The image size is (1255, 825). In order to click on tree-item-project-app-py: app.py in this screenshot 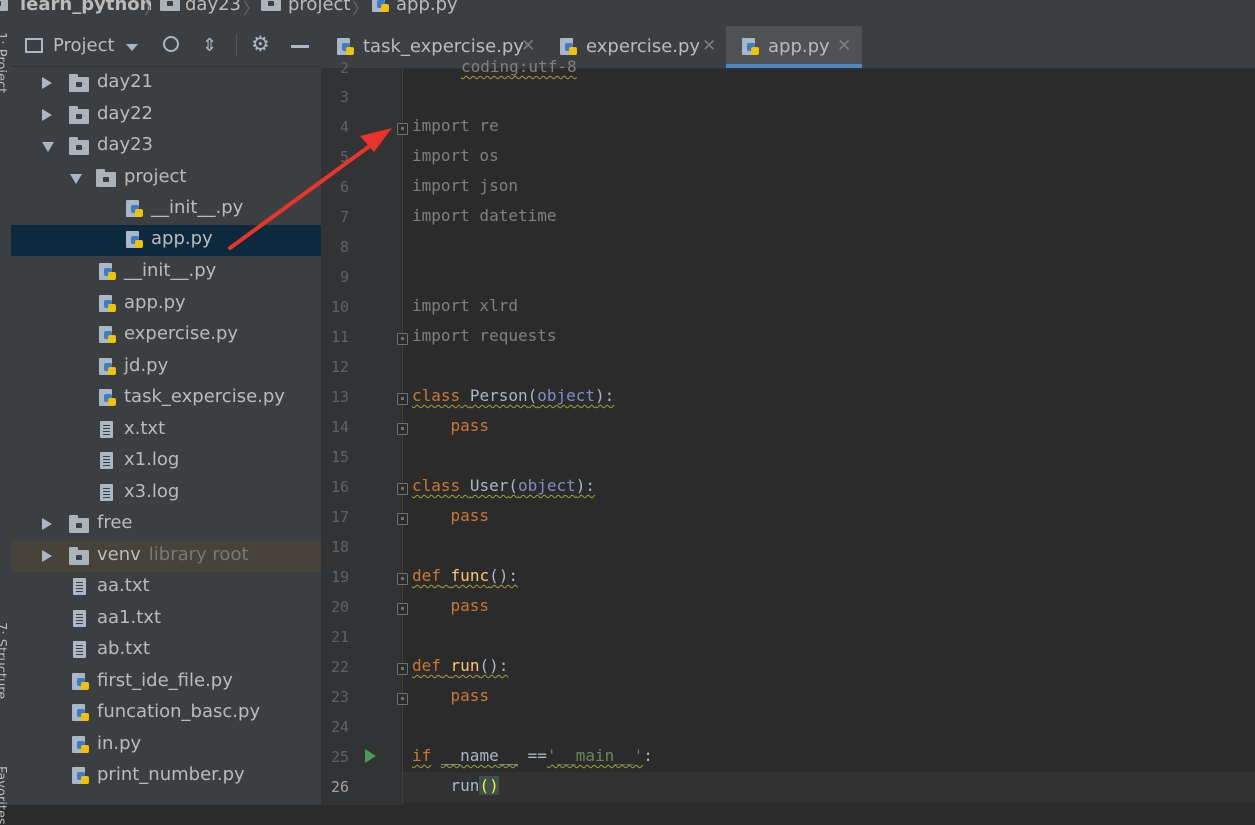, I will do `click(166, 240)`.